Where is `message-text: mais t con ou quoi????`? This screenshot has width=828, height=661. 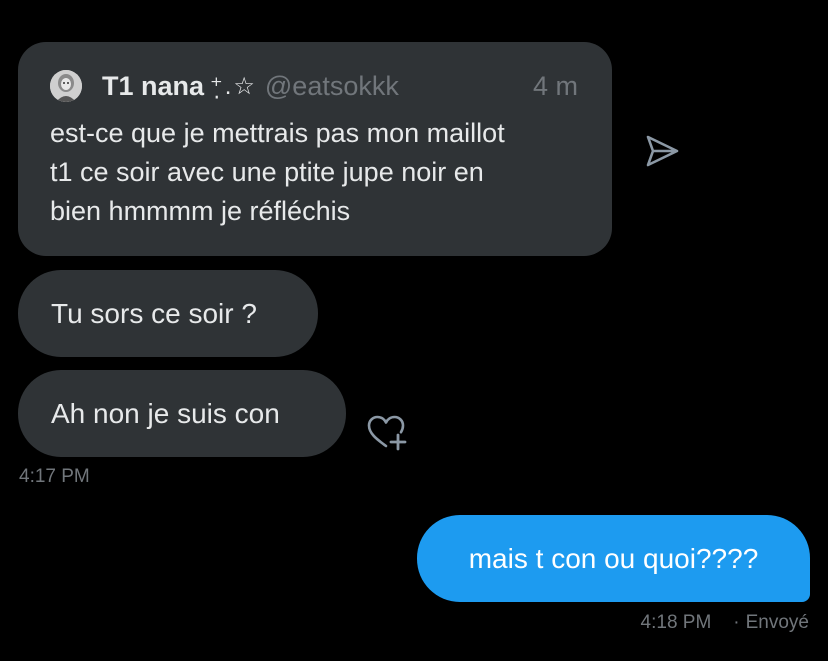
message-text: mais t con ou quoi???? is located at coordinates (613, 558).